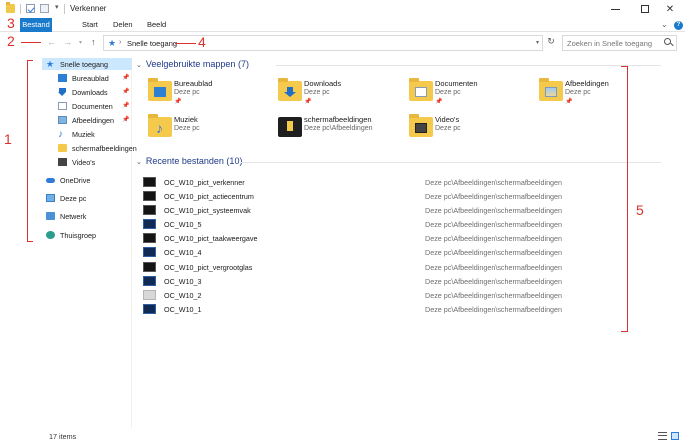 This screenshot has height=444, width=685. I want to click on customize-toolbar-chevron-icon: ▾, so click(57, 7).